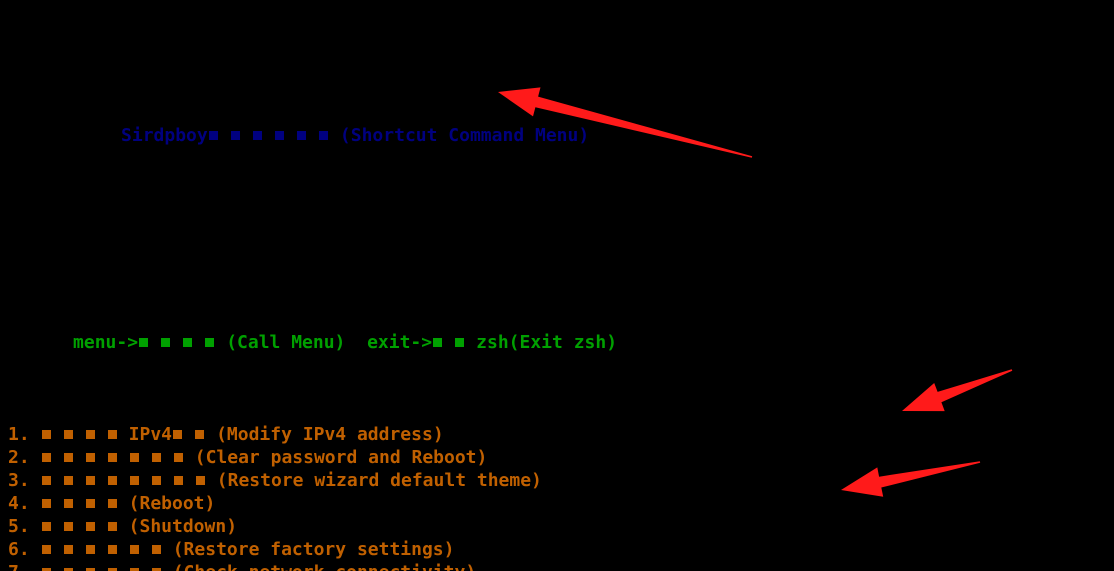 This screenshot has width=1114, height=571. Describe the element at coordinates (106, 342) in the screenshot. I see `call-menu-part1: menu->` at that location.